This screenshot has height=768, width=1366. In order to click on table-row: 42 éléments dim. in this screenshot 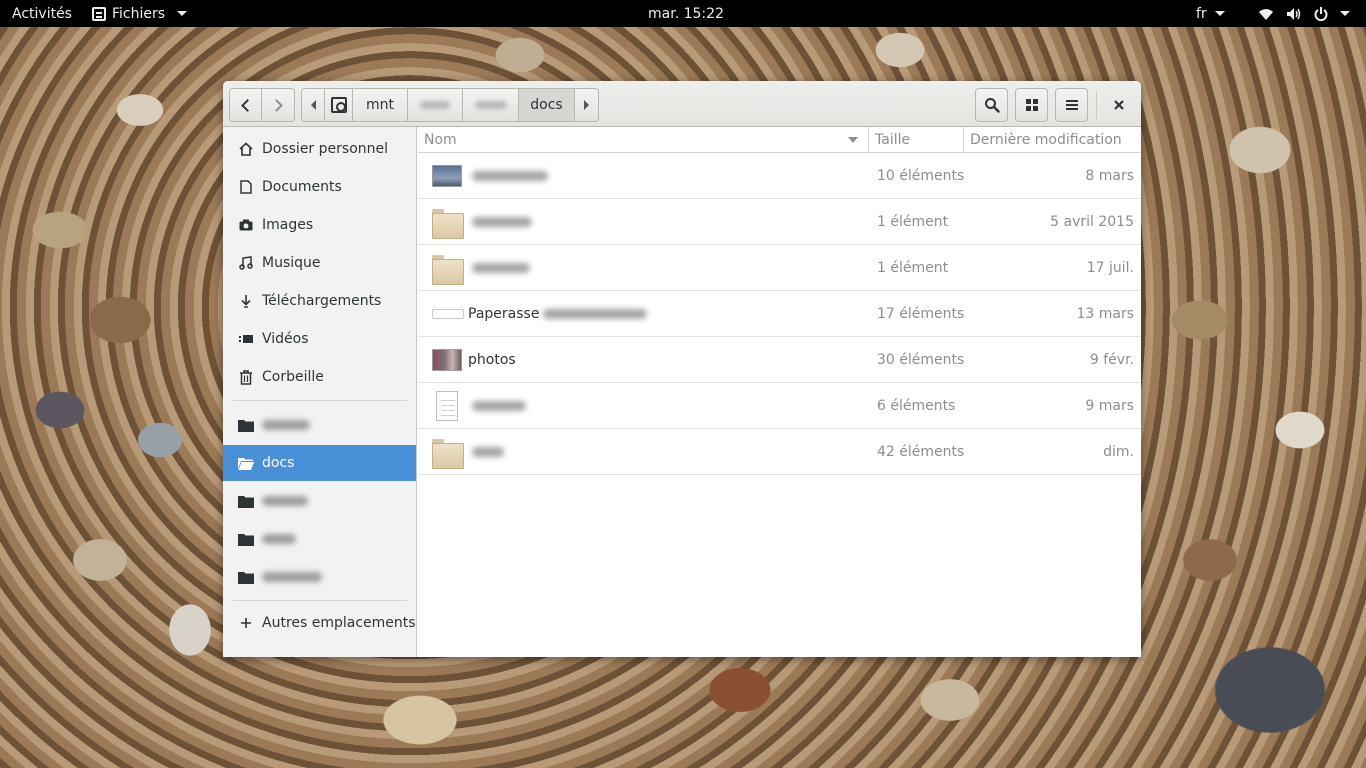, I will do `click(779, 452)`.